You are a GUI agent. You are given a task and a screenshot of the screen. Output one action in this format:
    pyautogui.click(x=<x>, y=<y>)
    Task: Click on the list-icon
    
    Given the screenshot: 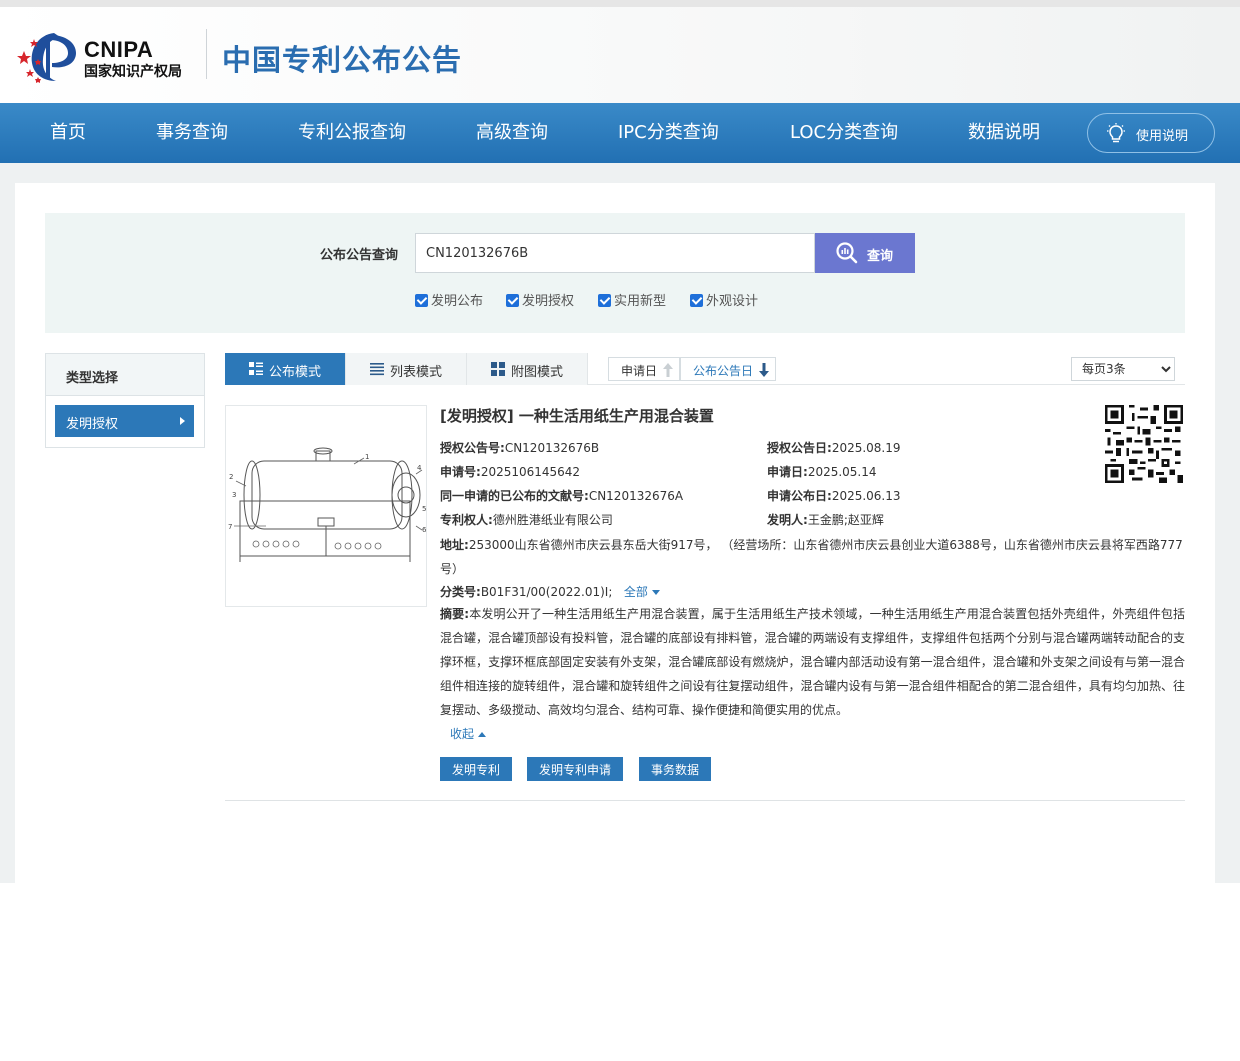 What is the action you would take?
    pyautogui.click(x=377, y=369)
    